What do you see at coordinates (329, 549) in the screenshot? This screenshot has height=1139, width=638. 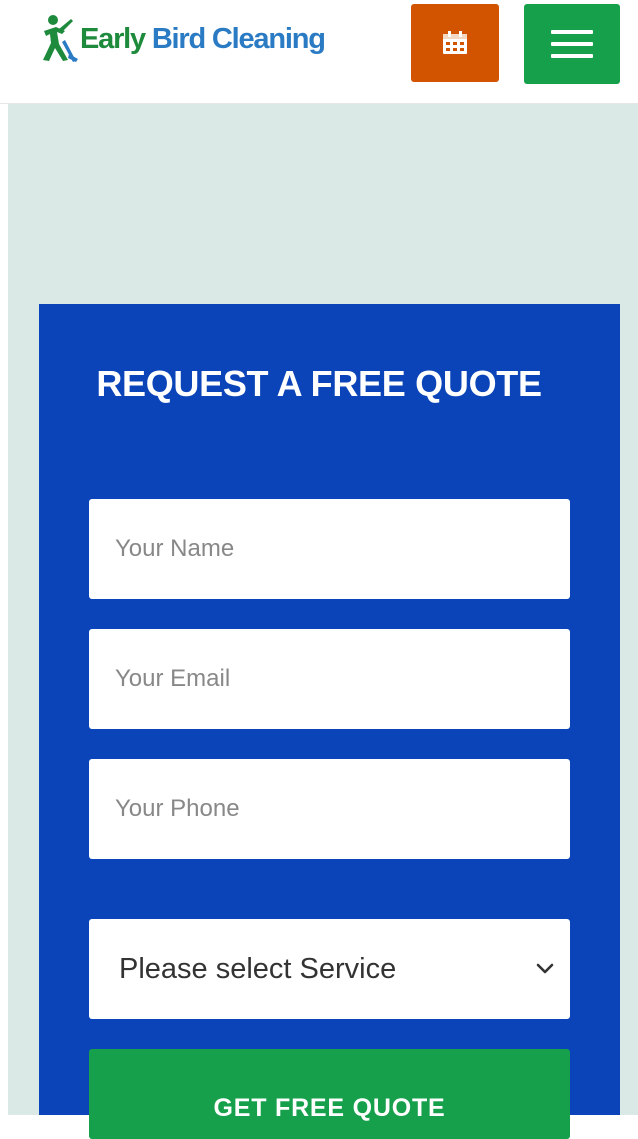 I see `name-input` at bounding box center [329, 549].